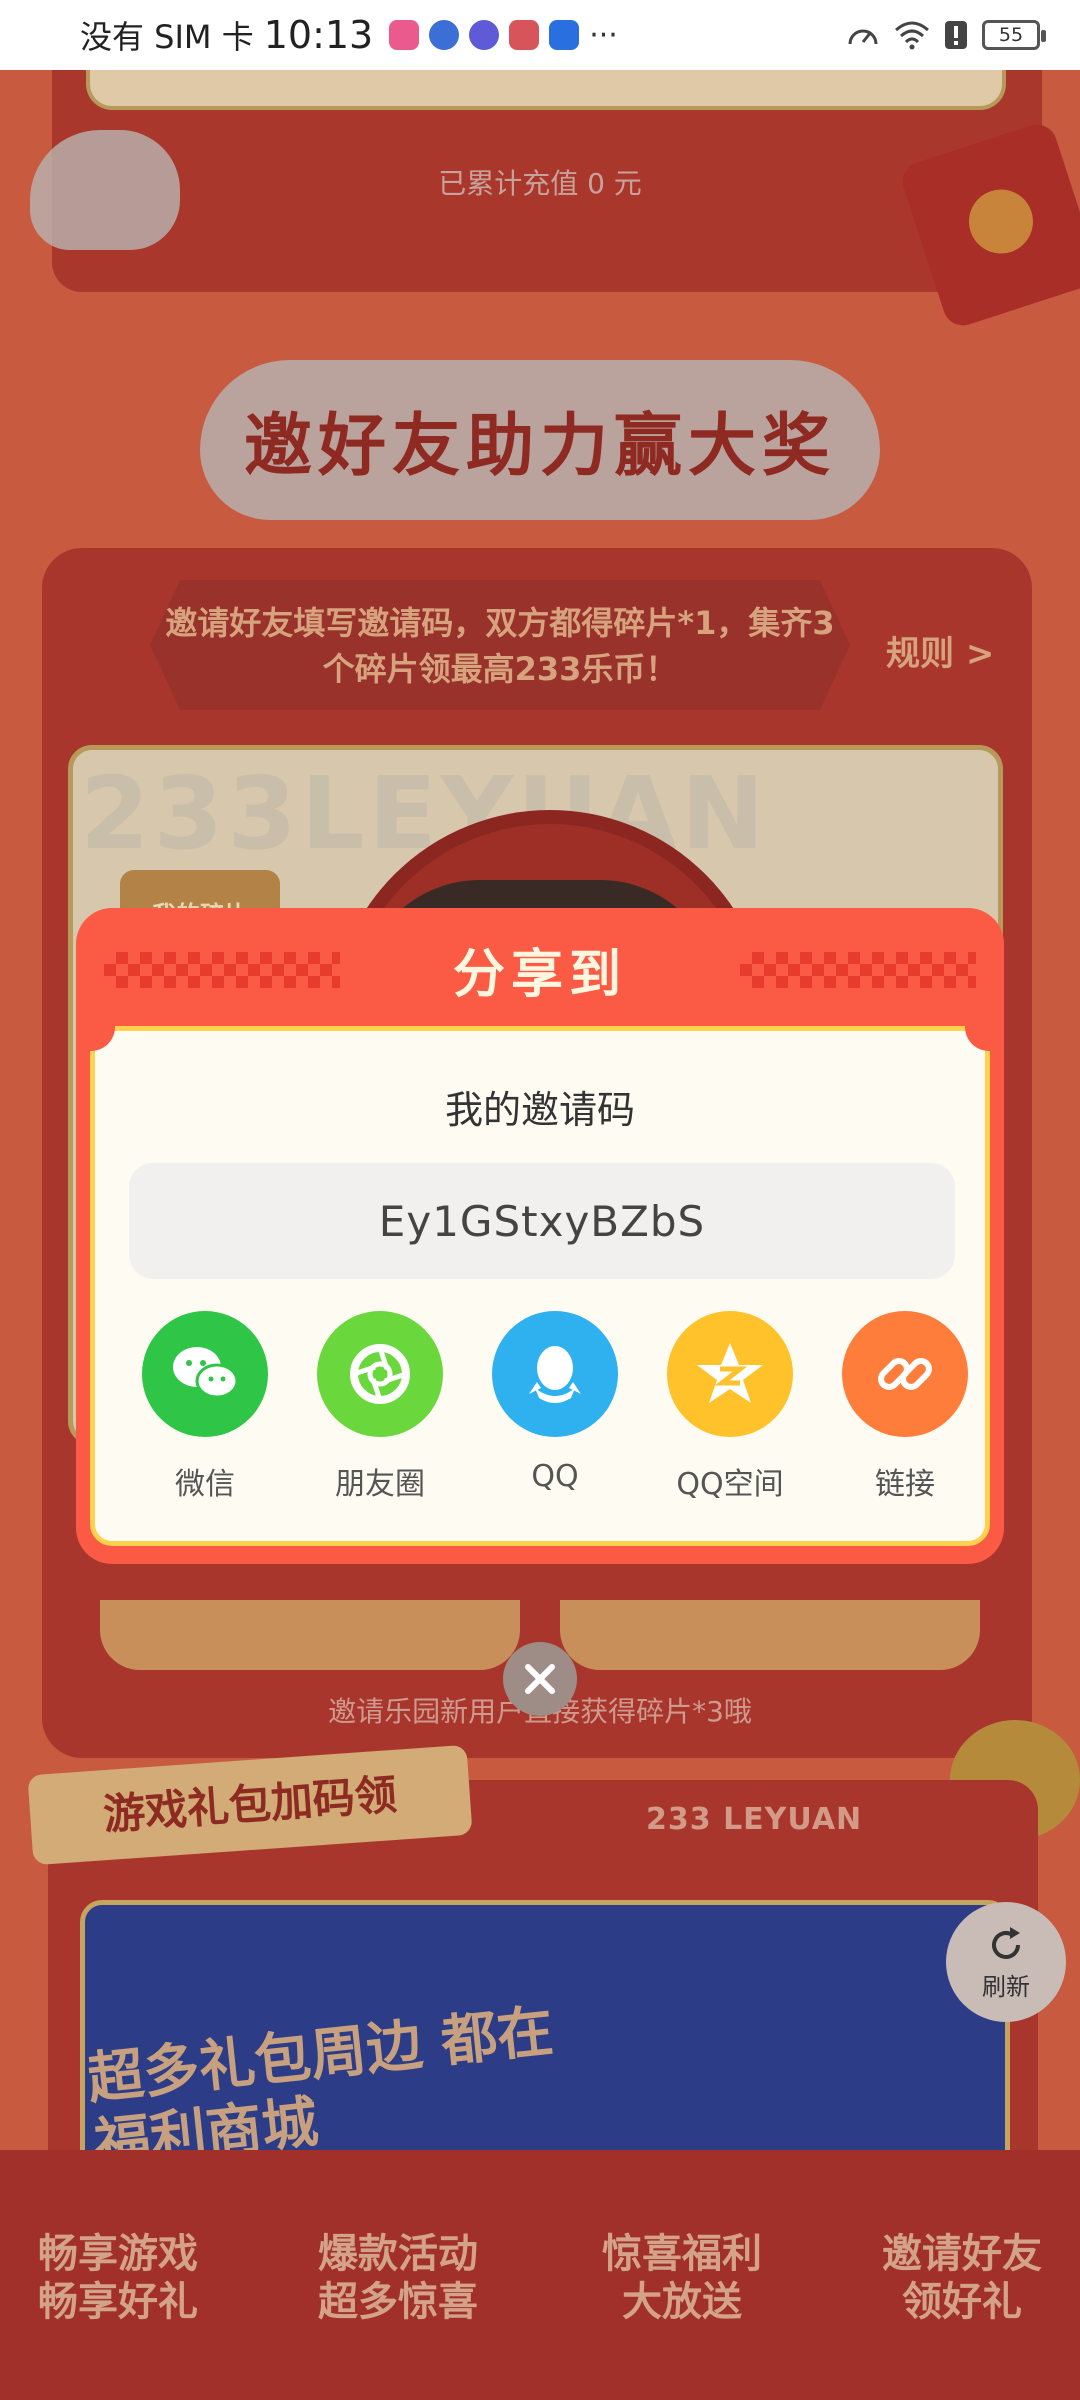 The image size is (1080, 2400). What do you see at coordinates (555, 1374) in the screenshot?
I see `qq-icon` at bounding box center [555, 1374].